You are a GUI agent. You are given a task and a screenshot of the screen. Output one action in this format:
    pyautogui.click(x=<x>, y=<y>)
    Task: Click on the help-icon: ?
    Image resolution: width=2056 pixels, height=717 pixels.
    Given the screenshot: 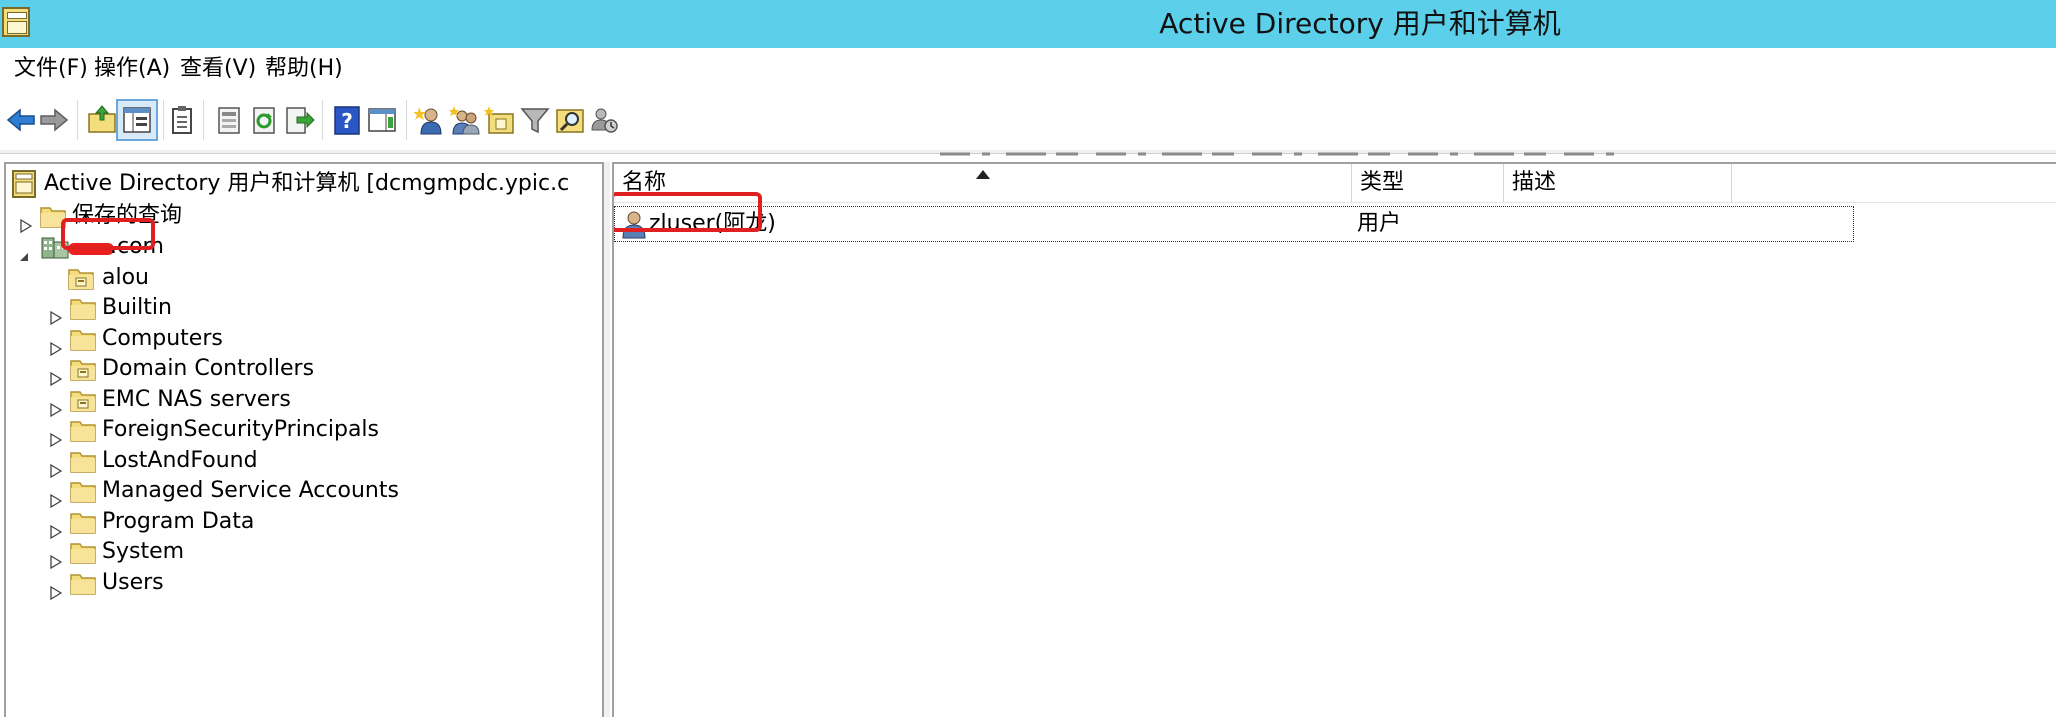 What is the action you would take?
    pyautogui.click(x=347, y=120)
    